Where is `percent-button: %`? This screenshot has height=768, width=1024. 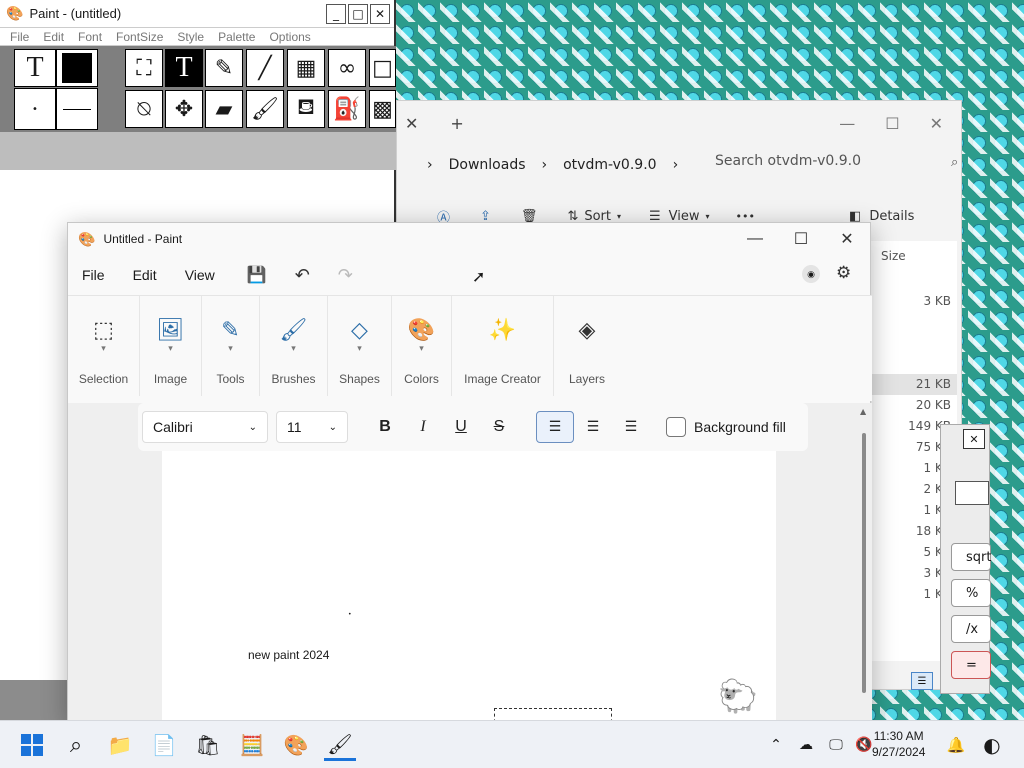
percent-button: % is located at coordinates (971, 593).